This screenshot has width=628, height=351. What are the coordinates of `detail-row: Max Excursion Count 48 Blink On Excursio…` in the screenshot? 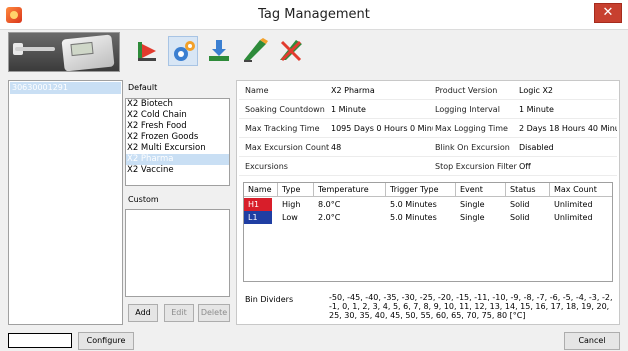 It's located at (428, 148).